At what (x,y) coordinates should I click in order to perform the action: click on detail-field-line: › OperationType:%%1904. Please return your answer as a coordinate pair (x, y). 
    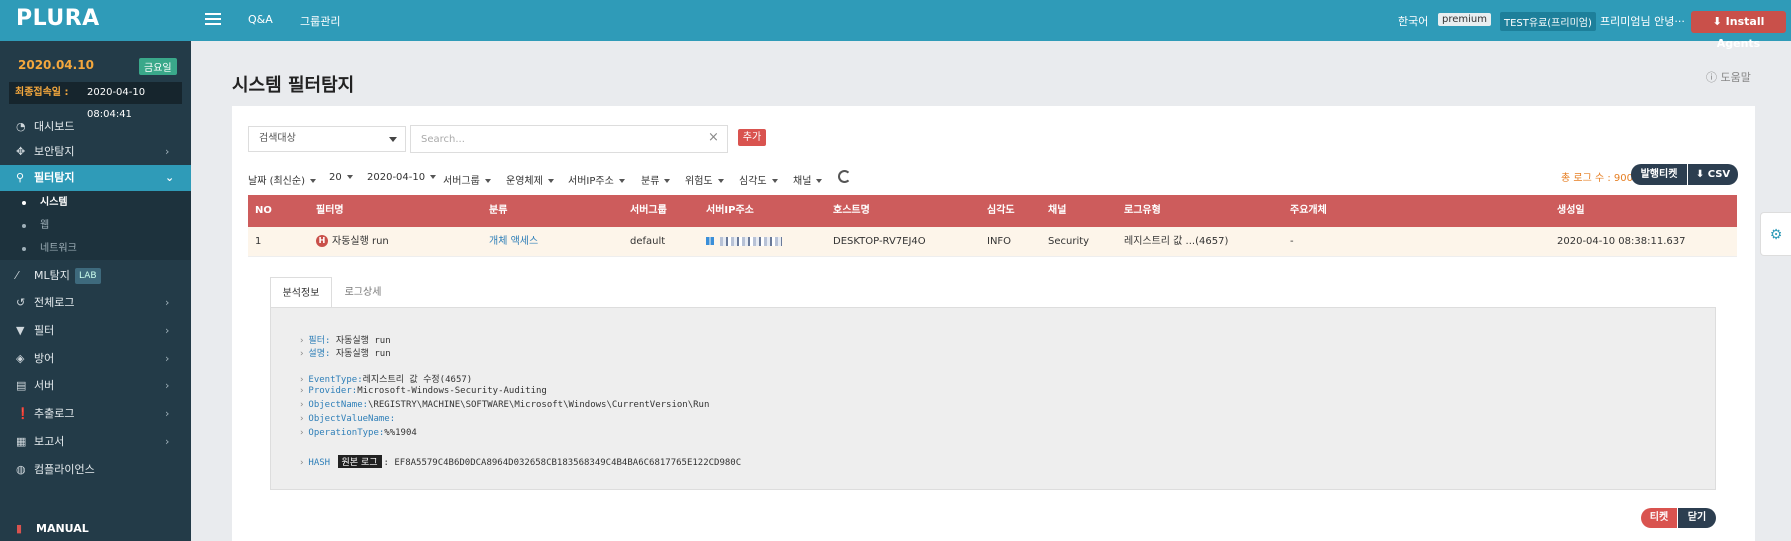
    Looking at the image, I should click on (358, 433).